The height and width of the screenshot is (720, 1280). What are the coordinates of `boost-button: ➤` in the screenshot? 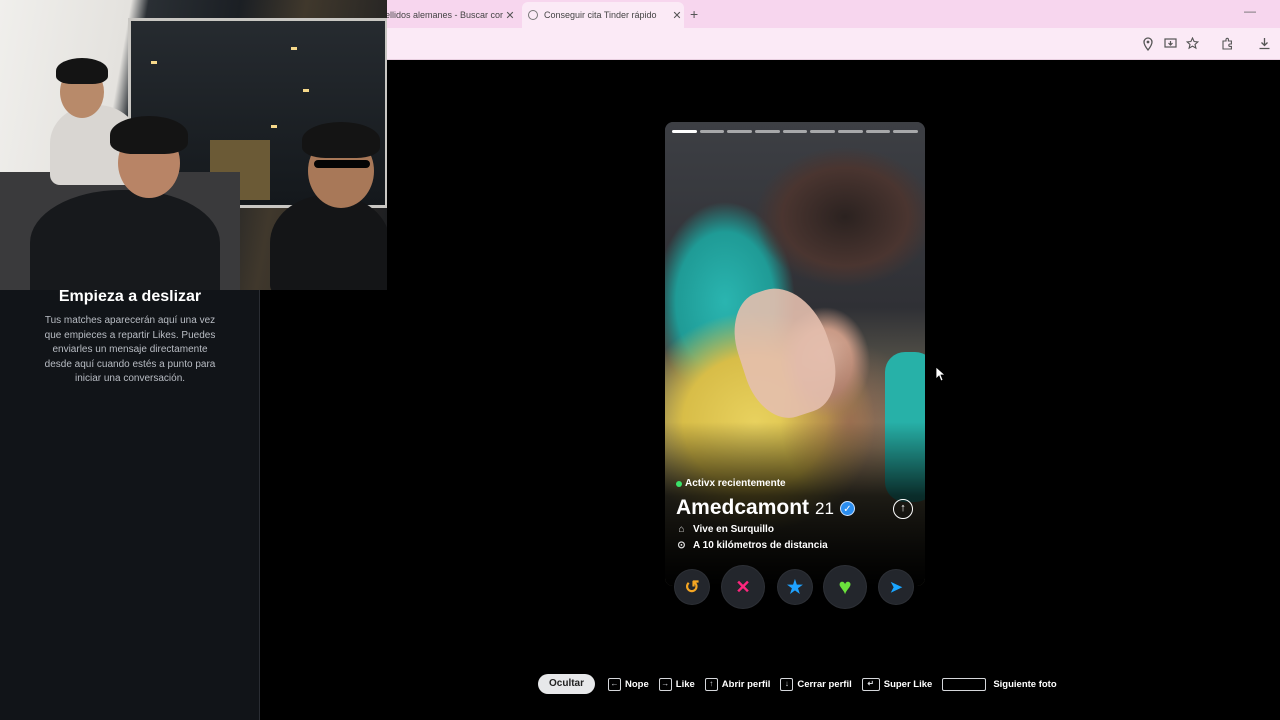 It's located at (896, 587).